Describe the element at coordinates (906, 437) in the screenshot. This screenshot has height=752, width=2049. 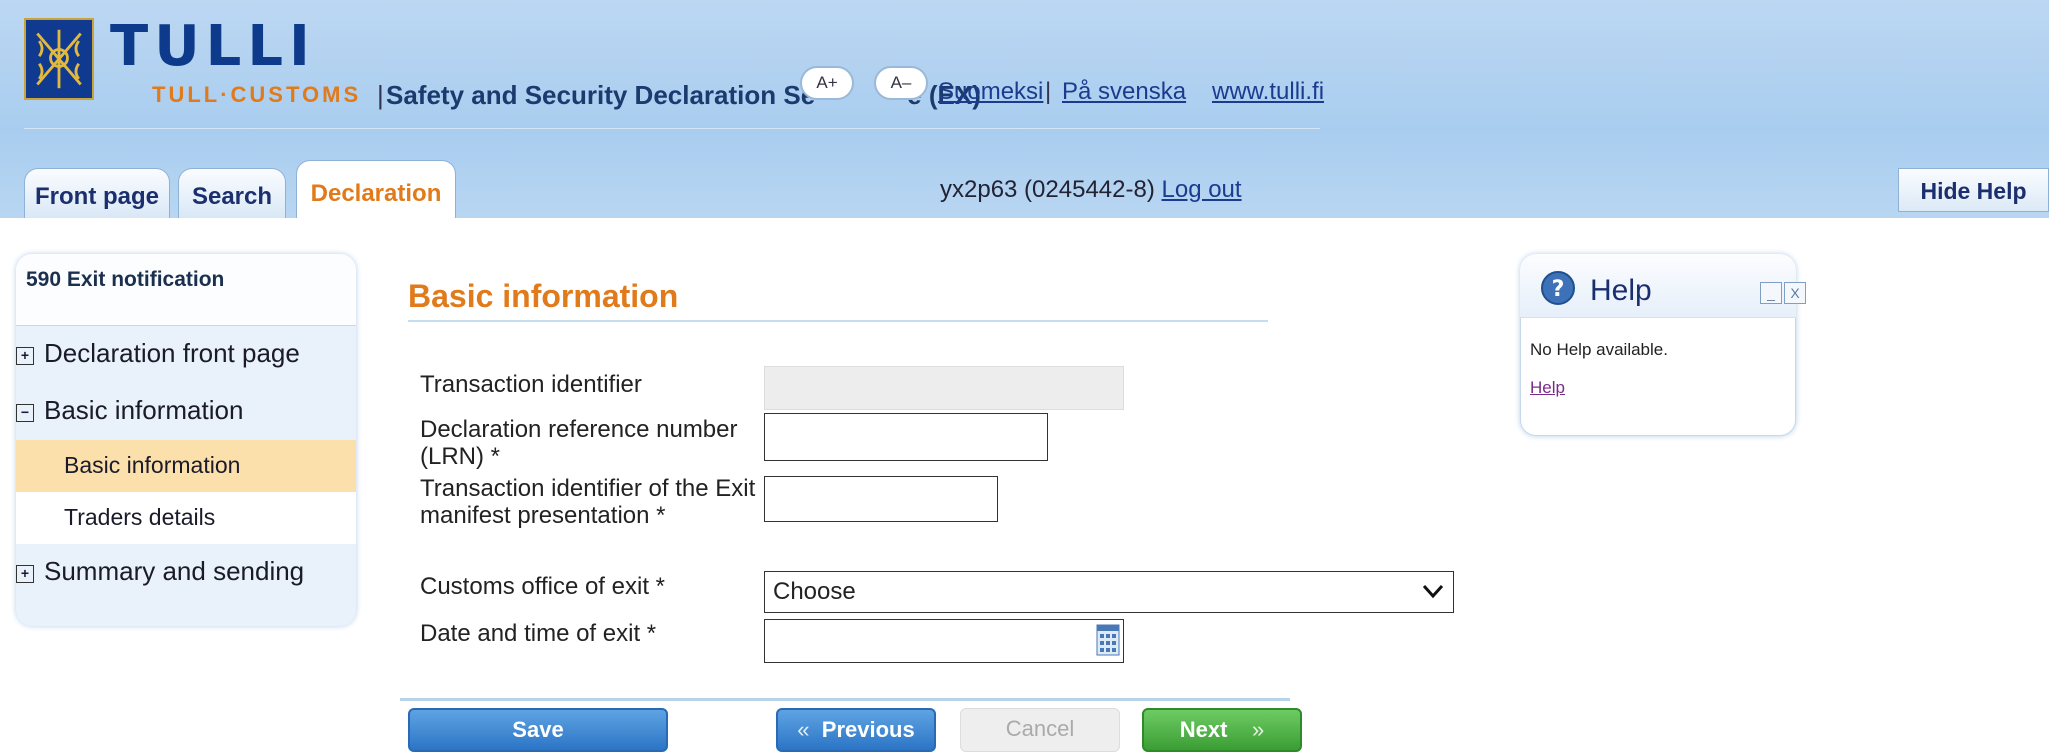
I see `lrn-input` at that location.